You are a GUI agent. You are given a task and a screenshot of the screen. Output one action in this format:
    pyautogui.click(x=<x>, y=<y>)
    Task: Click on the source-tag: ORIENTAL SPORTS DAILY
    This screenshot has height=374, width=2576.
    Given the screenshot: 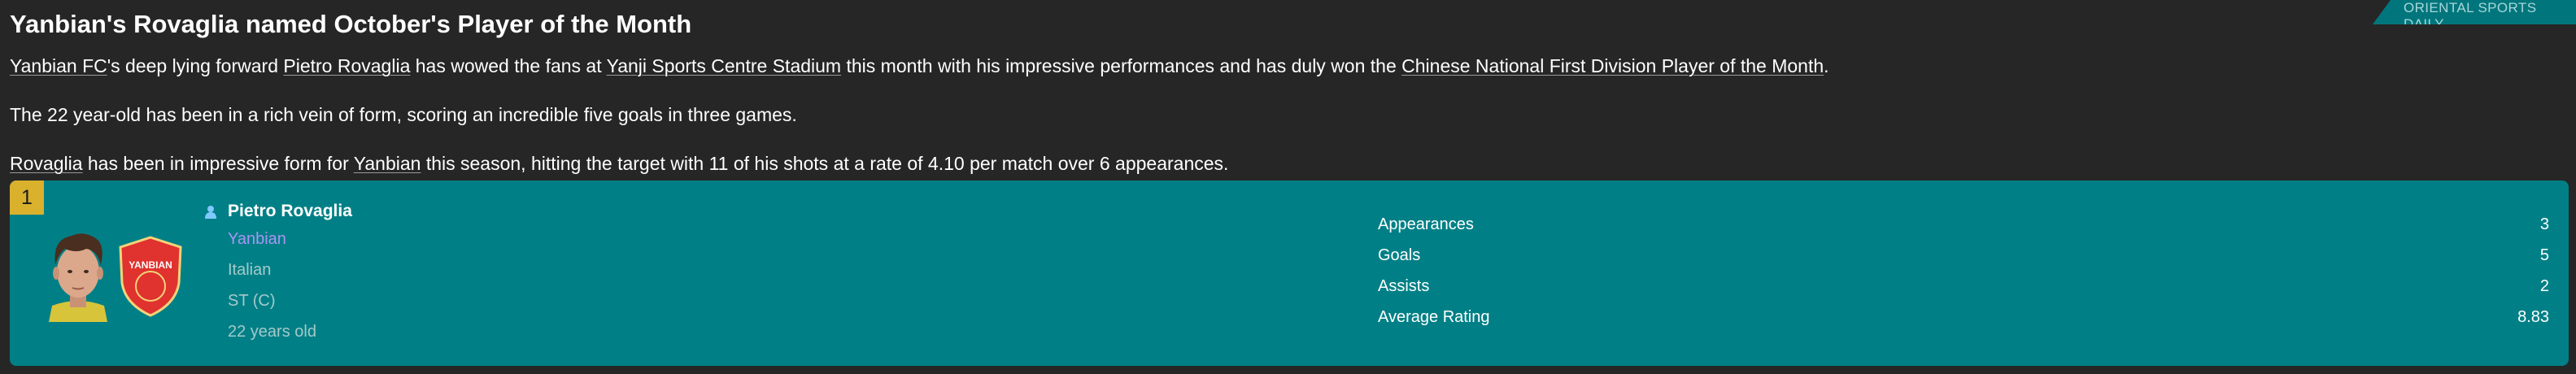 What is the action you would take?
    pyautogui.click(x=2474, y=12)
    